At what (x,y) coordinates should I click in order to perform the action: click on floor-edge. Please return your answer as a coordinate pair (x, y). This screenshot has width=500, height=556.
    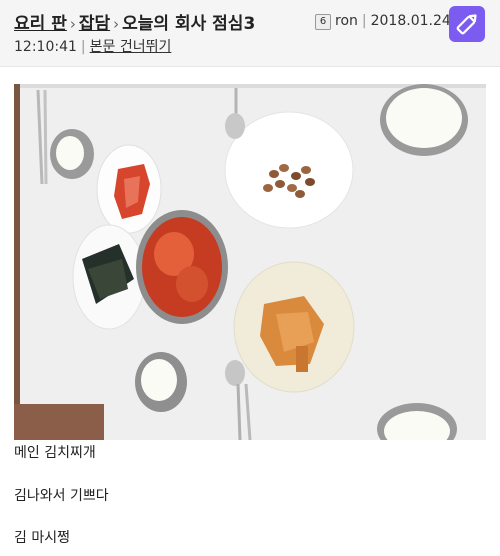
    Looking at the image, I should click on (17, 262).